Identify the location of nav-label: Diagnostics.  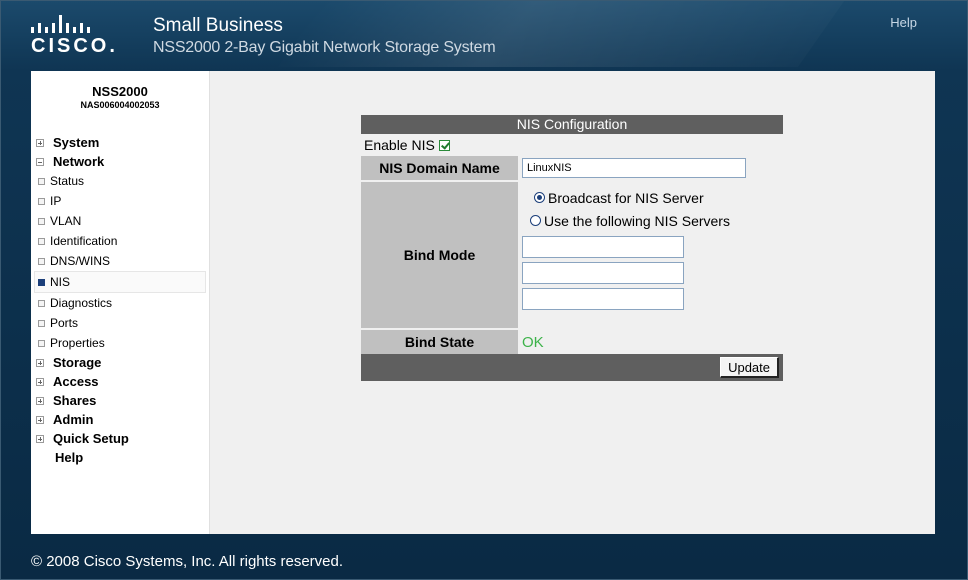
(81, 303).